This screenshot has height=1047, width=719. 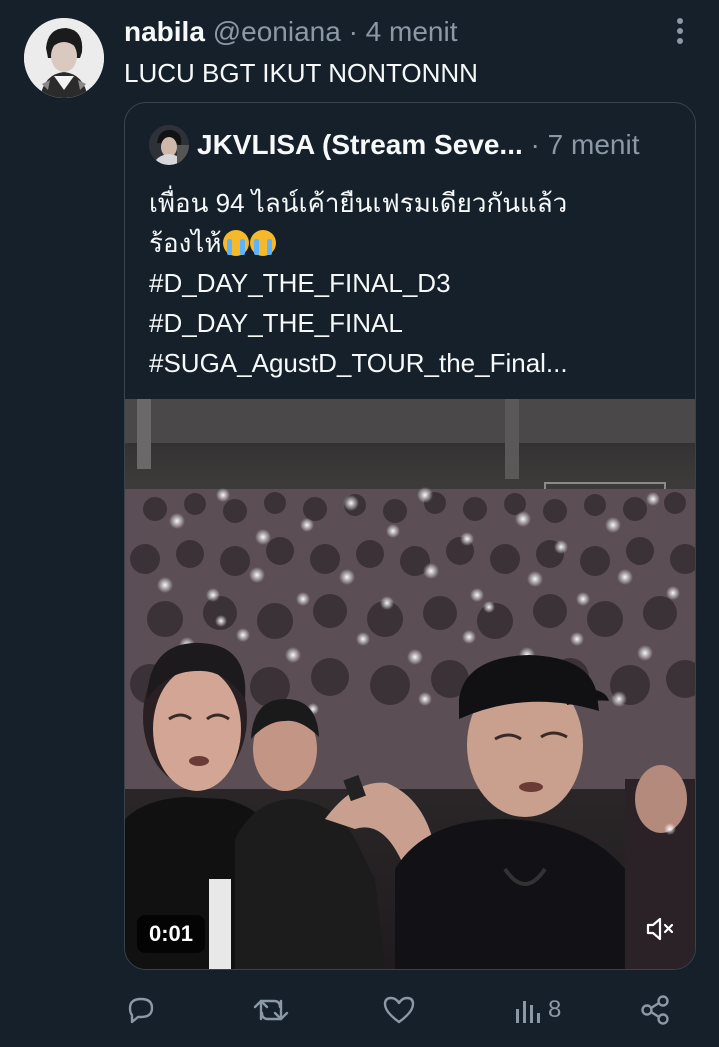 I want to click on quoted-text-line-2-words: ร้องไห้, so click(x=185, y=243).